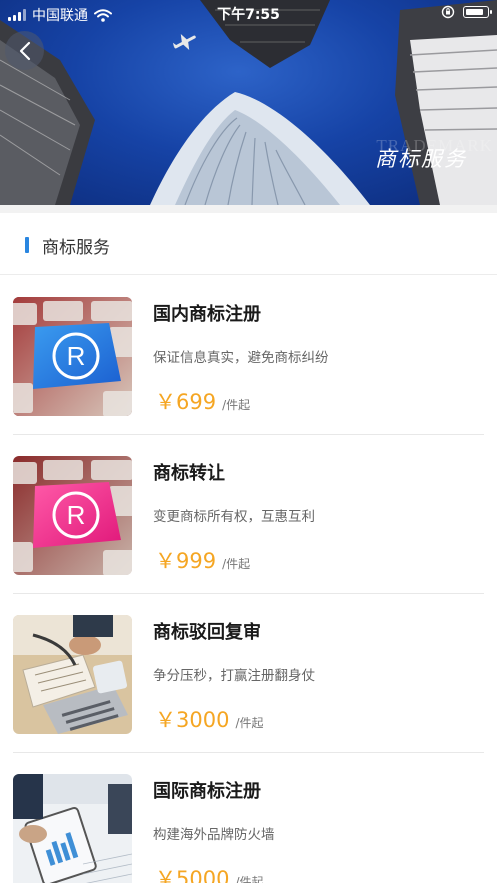 Image resolution: width=497 pixels, height=883 pixels. What do you see at coordinates (477, 12) in the screenshot?
I see `battery-icon` at bounding box center [477, 12].